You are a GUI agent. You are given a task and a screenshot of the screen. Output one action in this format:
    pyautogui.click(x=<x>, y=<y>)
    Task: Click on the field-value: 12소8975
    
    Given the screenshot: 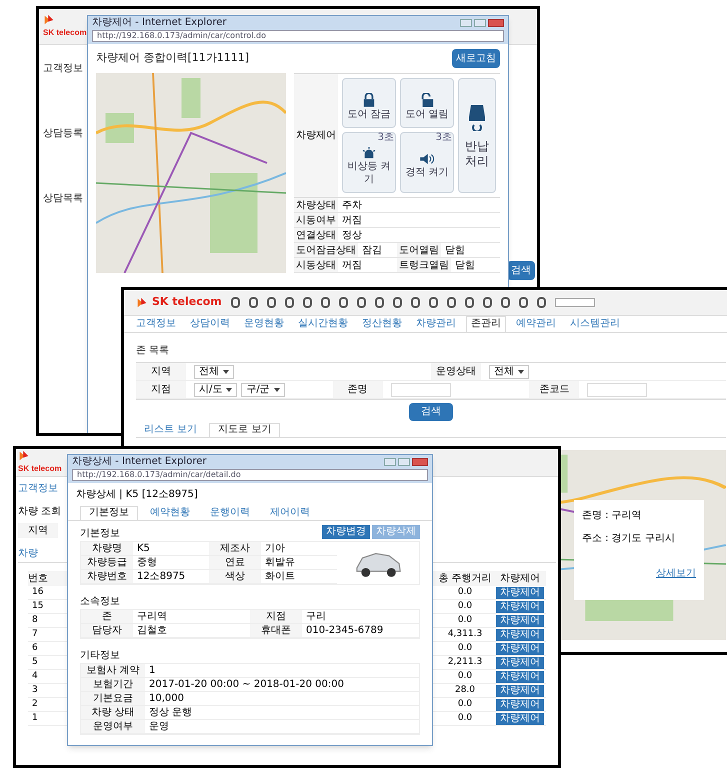 What is the action you would take?
    pyautogui.click(x=161, y=576)
    